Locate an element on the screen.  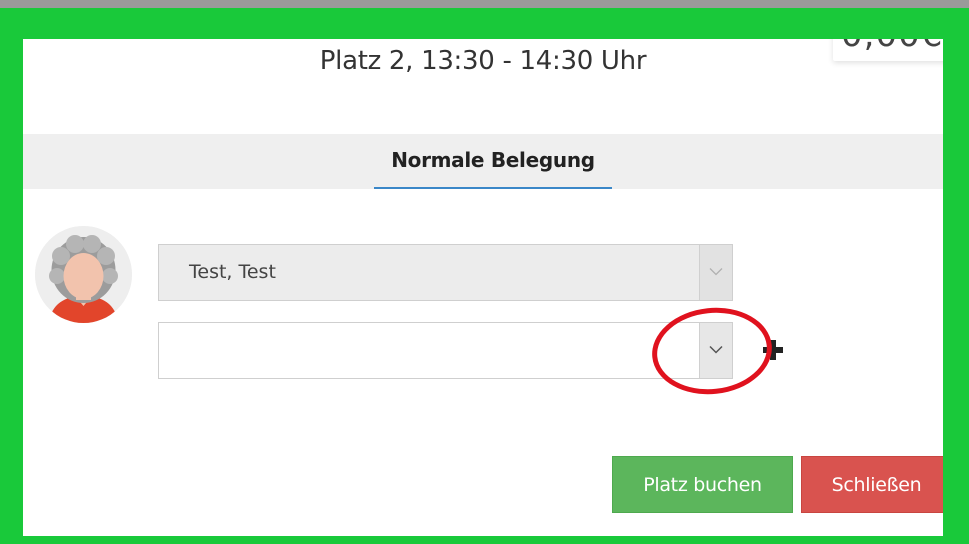
book-court-button: Platz buchen is located at coordinates (702, 484).